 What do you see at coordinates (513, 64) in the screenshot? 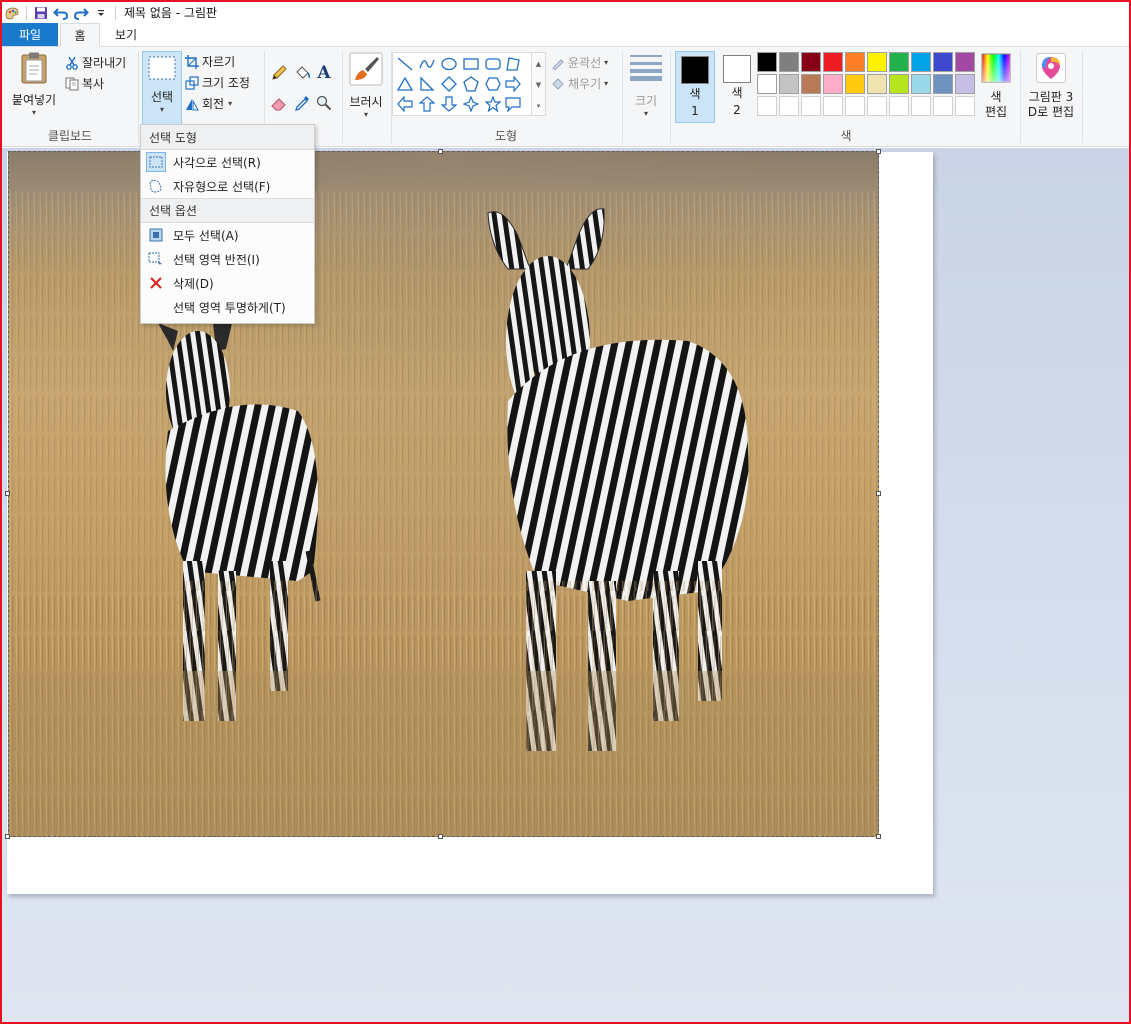
I see `polygon-shape-icon` at bounding box center [513, 64].